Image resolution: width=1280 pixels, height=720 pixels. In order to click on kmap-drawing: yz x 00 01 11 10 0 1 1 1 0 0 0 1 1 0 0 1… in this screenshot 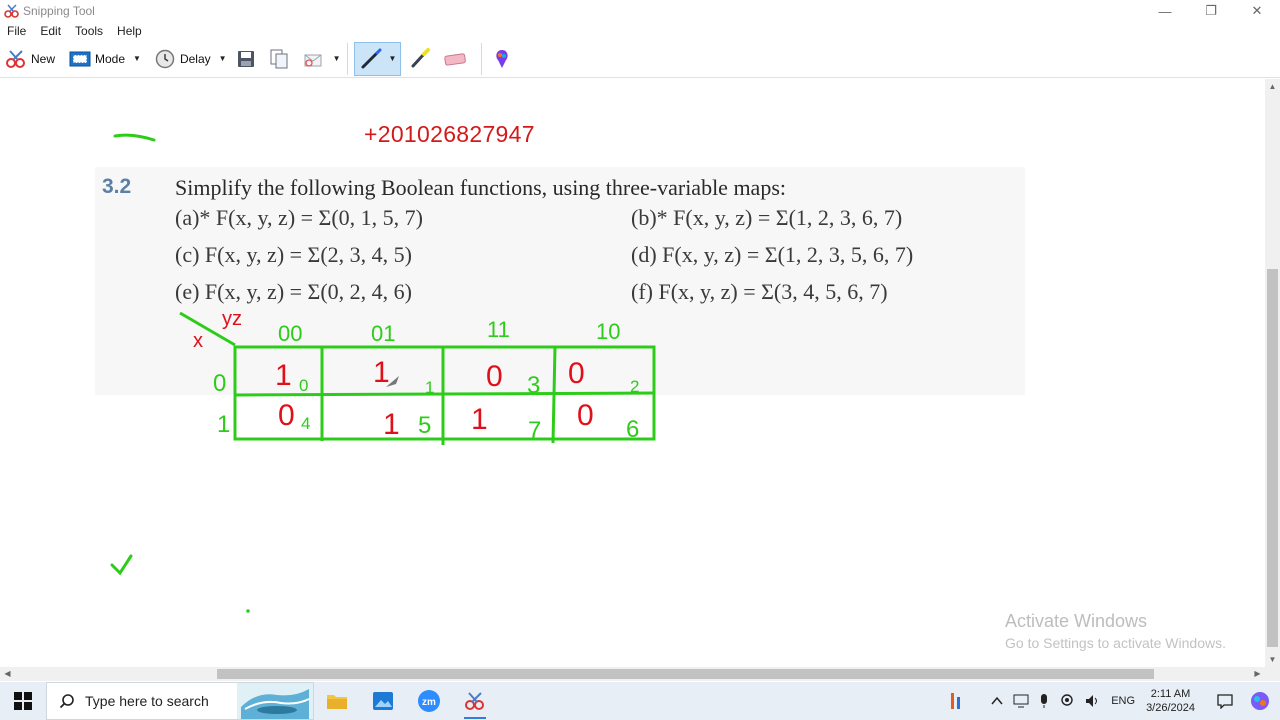, I will do `click(417, 376)`.